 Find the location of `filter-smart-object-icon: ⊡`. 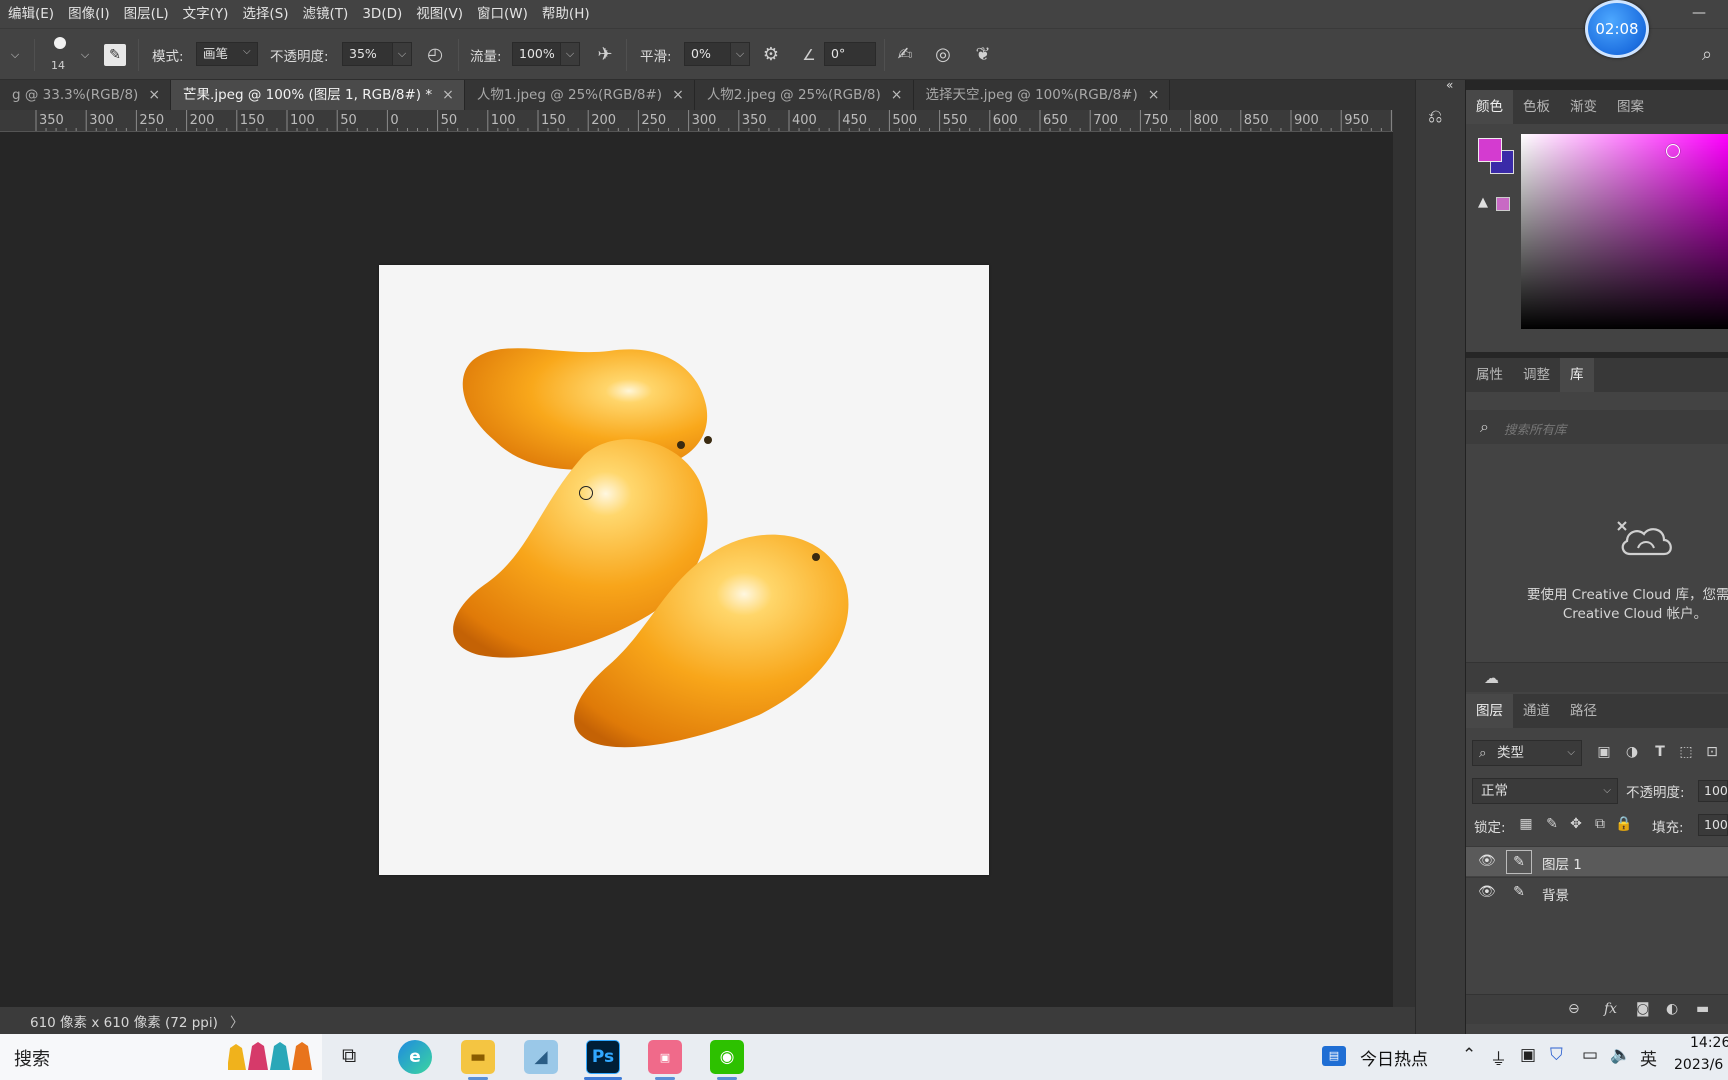

filter-smart-object-icon: ⊡ is located at coordinates (1712, 752).